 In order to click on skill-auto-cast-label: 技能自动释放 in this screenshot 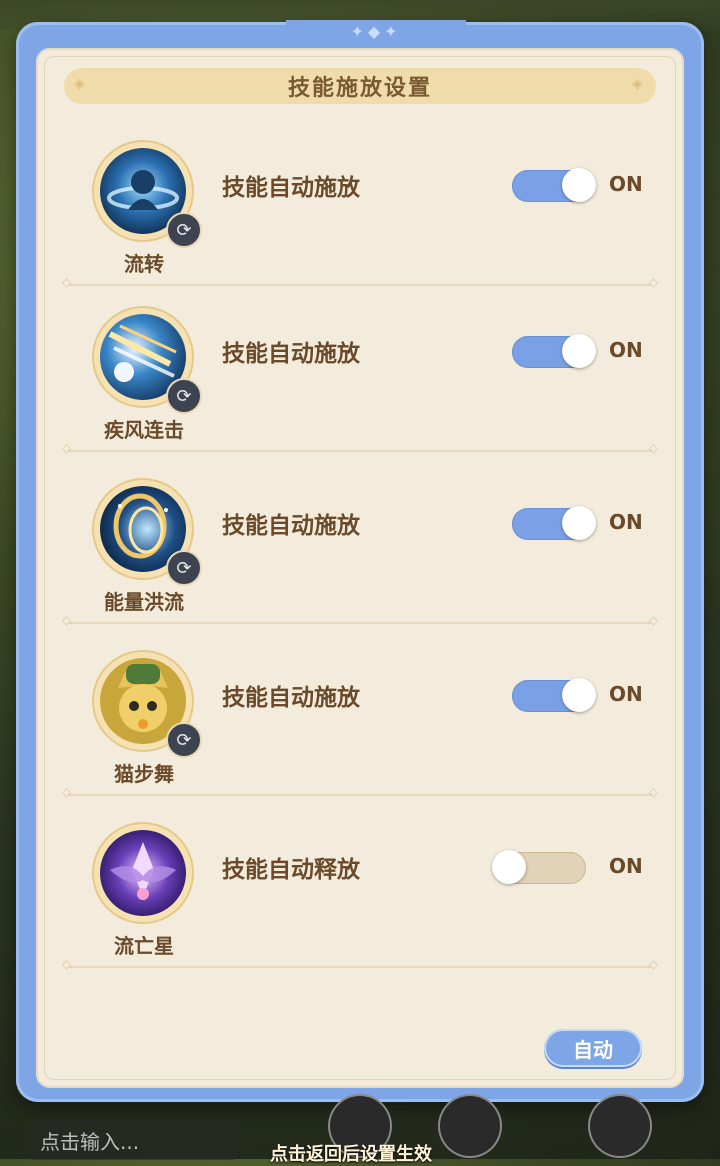, I will do `click(291, 870)`.